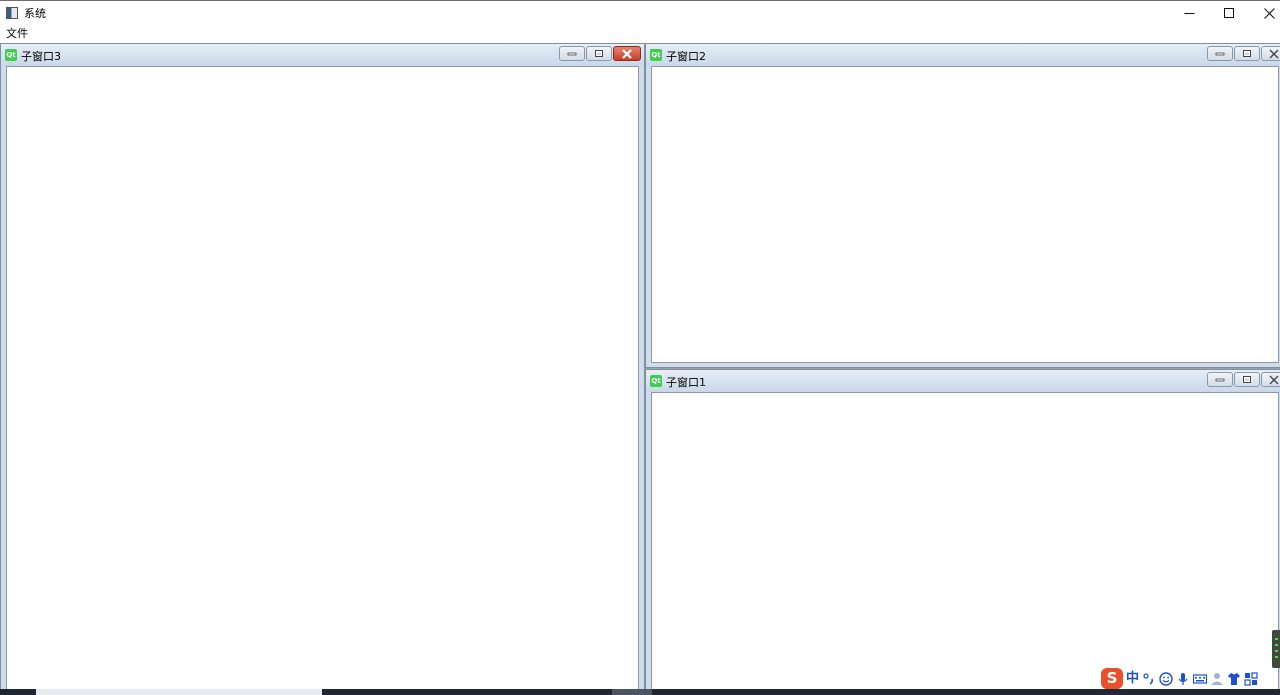 The height and width of the screenshot is (695, 1280). I want to click on microphone-icon, so click(1183, 679).